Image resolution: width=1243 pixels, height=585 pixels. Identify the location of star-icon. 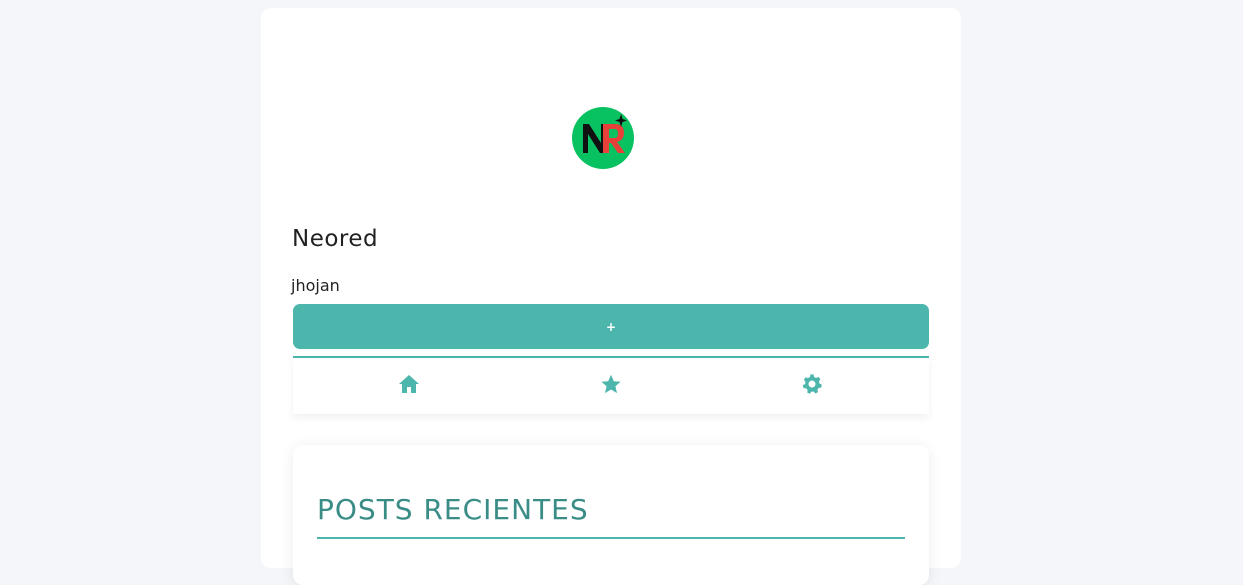
(611, 383).